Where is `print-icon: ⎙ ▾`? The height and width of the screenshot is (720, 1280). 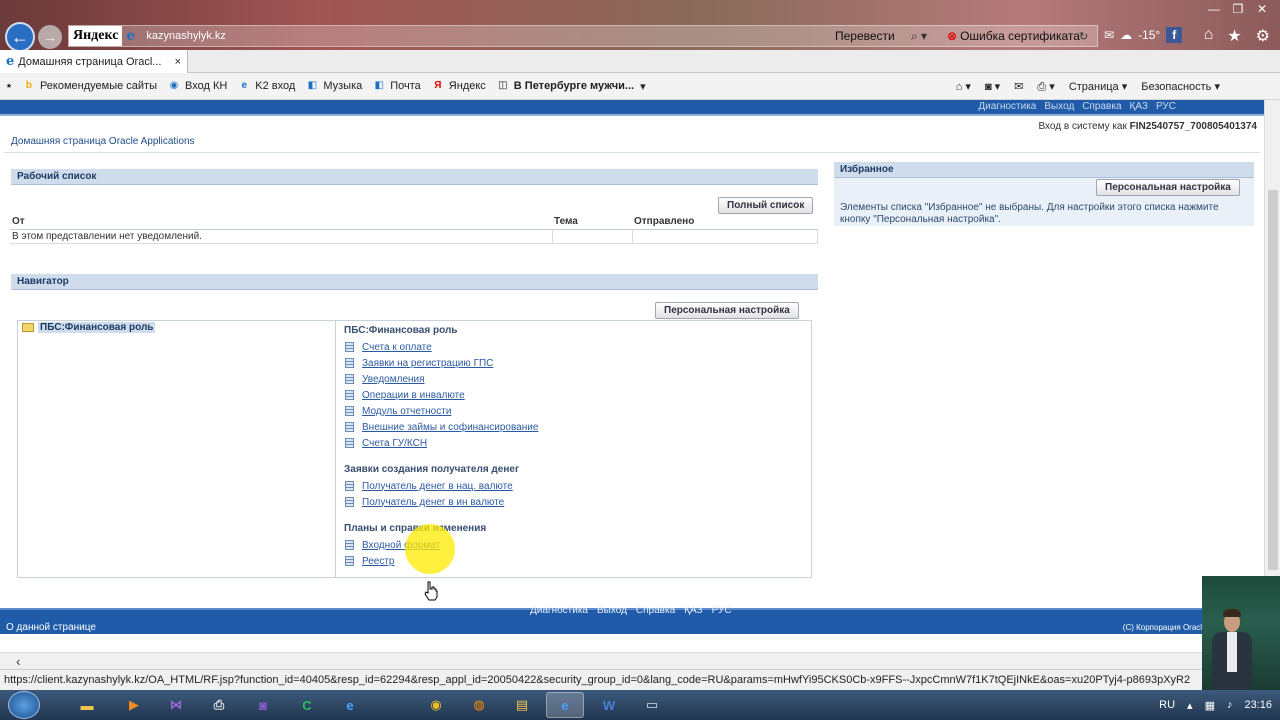
print-icon: ⎙ ▾ is located at coordinates (1045, 87).